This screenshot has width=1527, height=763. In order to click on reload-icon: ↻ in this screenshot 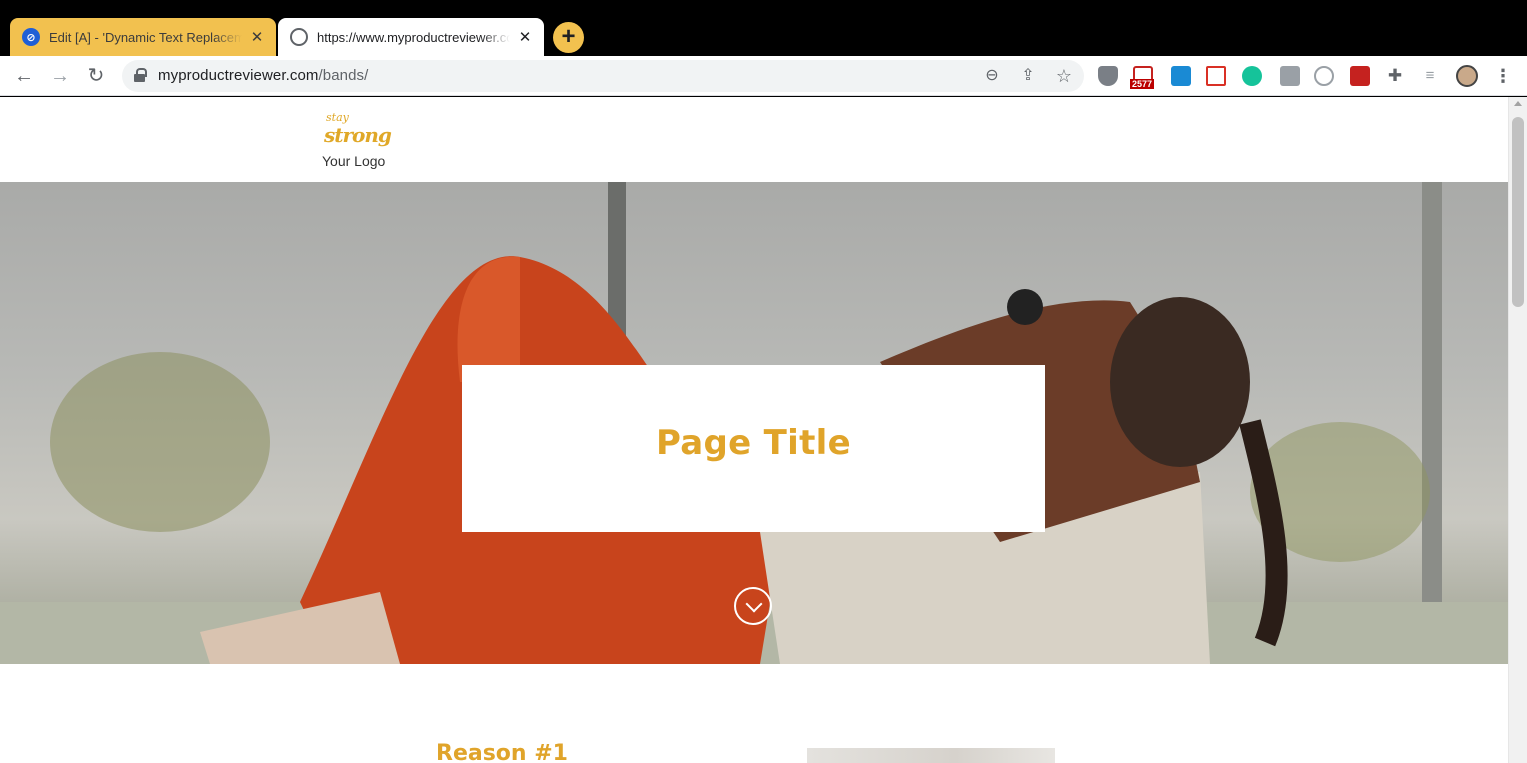, I will do `click(96, 76)`.